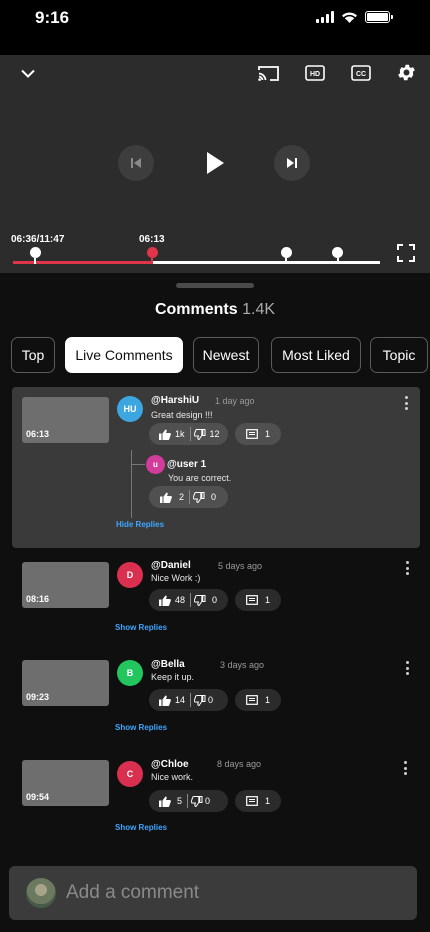 This screenshot has height=932, width=430. Describe the element at coordinates (33, 355) in the screenshot. I see `tab-top: Top` at that location.